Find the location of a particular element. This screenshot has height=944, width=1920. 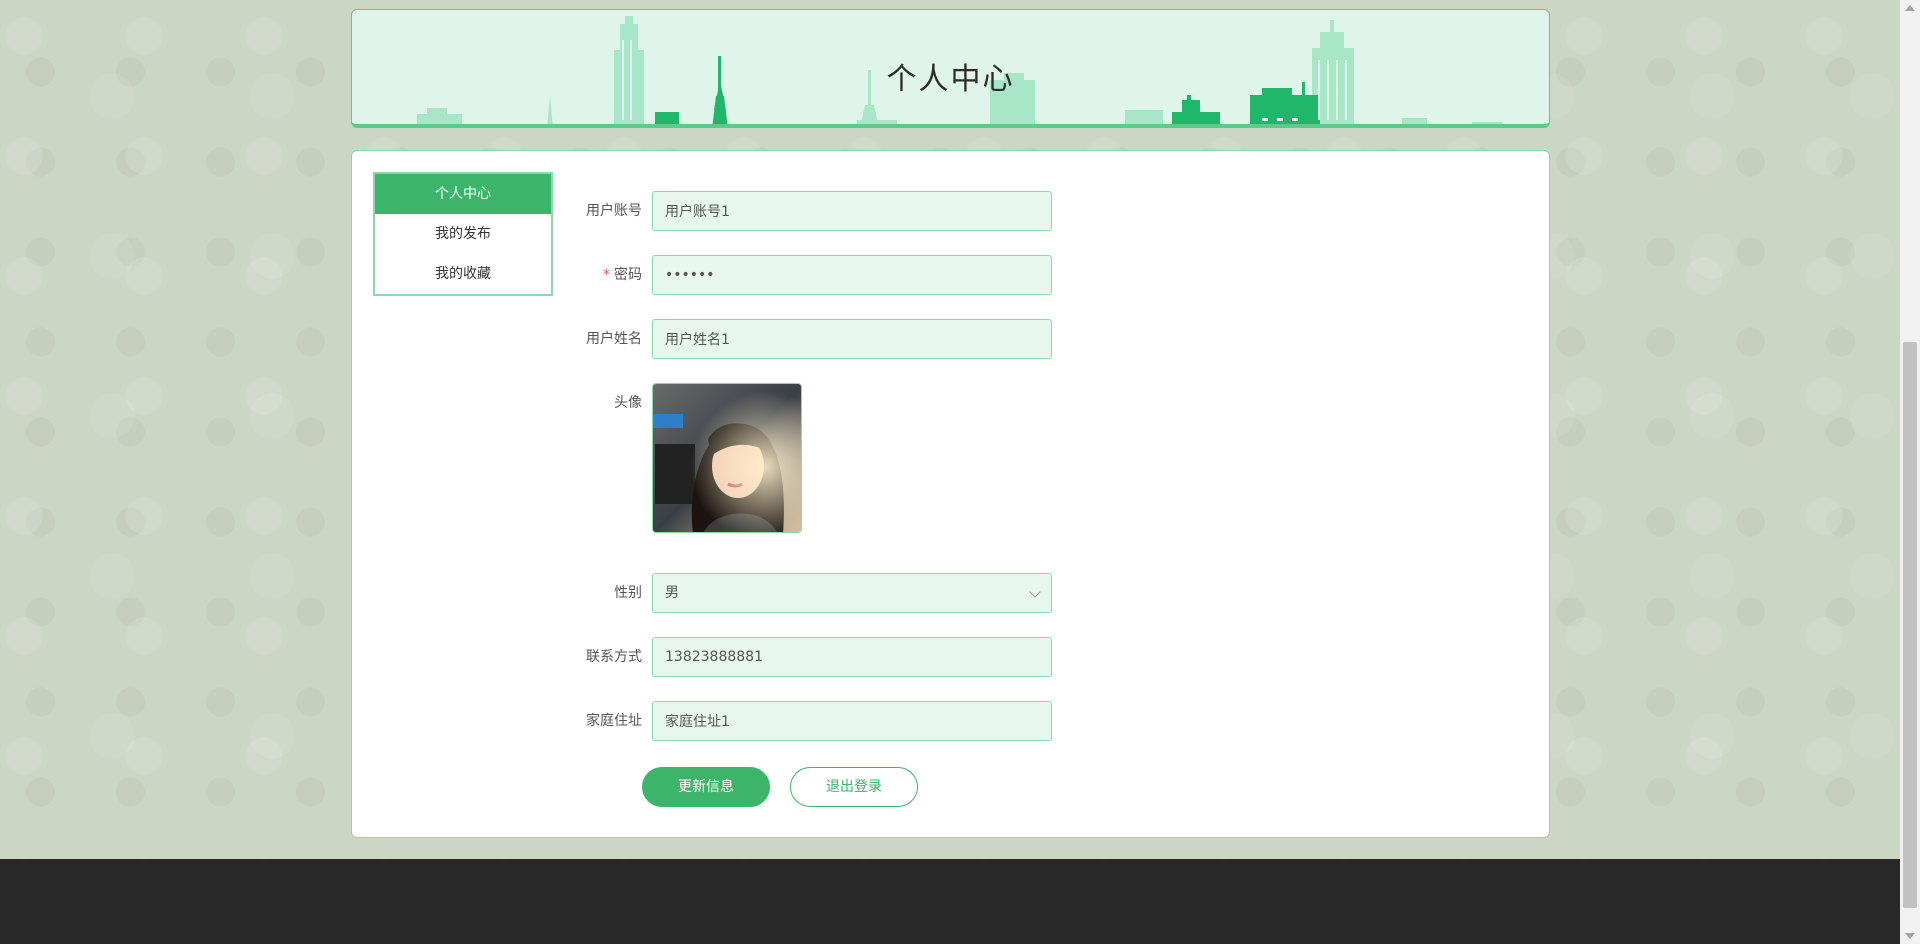

sidebar-menu: 个人中心 我的发布 我的收藏 is located at coordinates (463, 234).